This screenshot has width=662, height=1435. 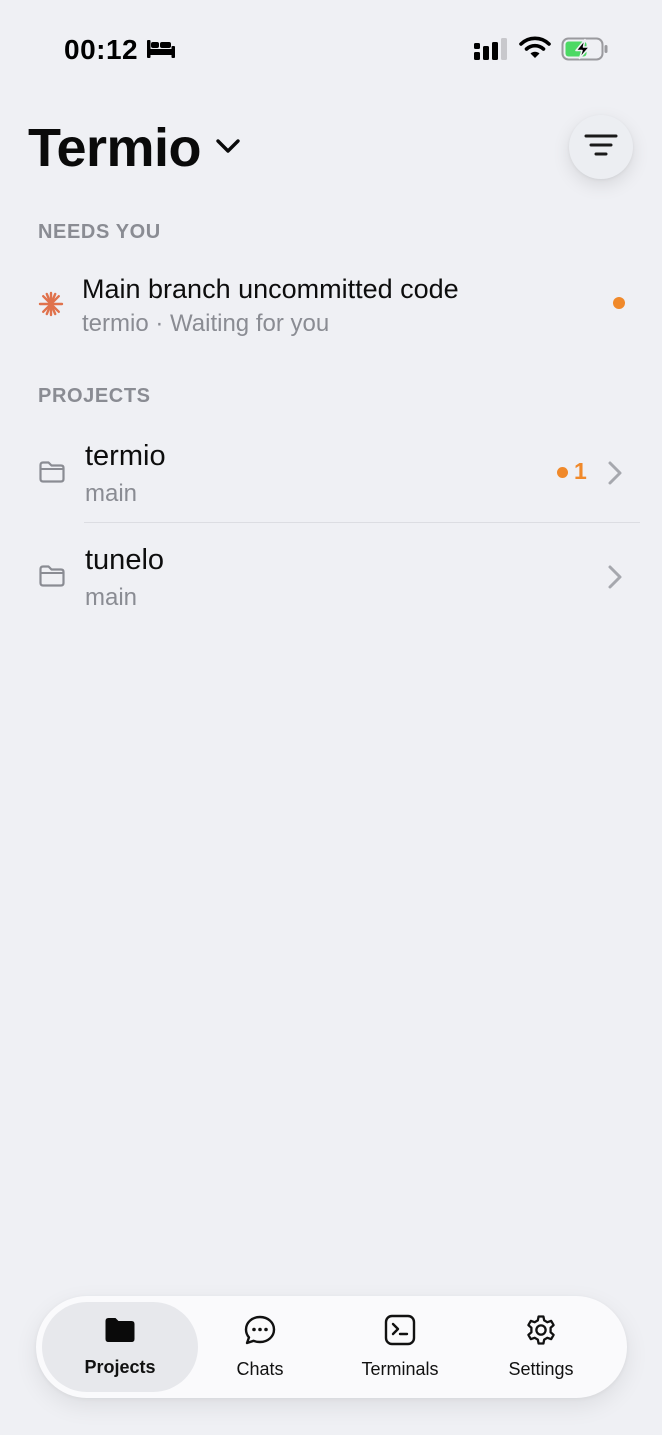 I want to click on project-name: tunelo, so click(x=125, y=560).